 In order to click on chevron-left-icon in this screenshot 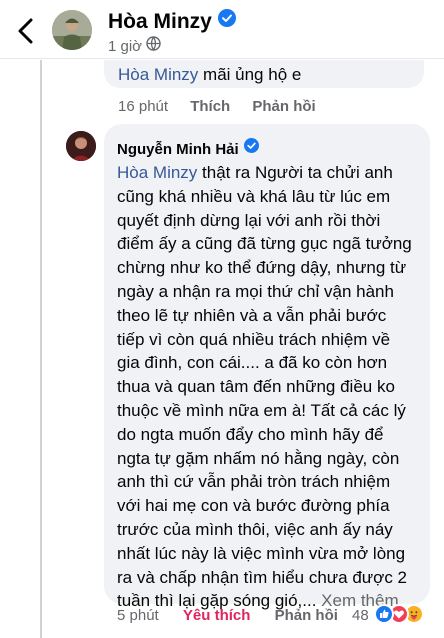, I will do `click(25, 31)`.